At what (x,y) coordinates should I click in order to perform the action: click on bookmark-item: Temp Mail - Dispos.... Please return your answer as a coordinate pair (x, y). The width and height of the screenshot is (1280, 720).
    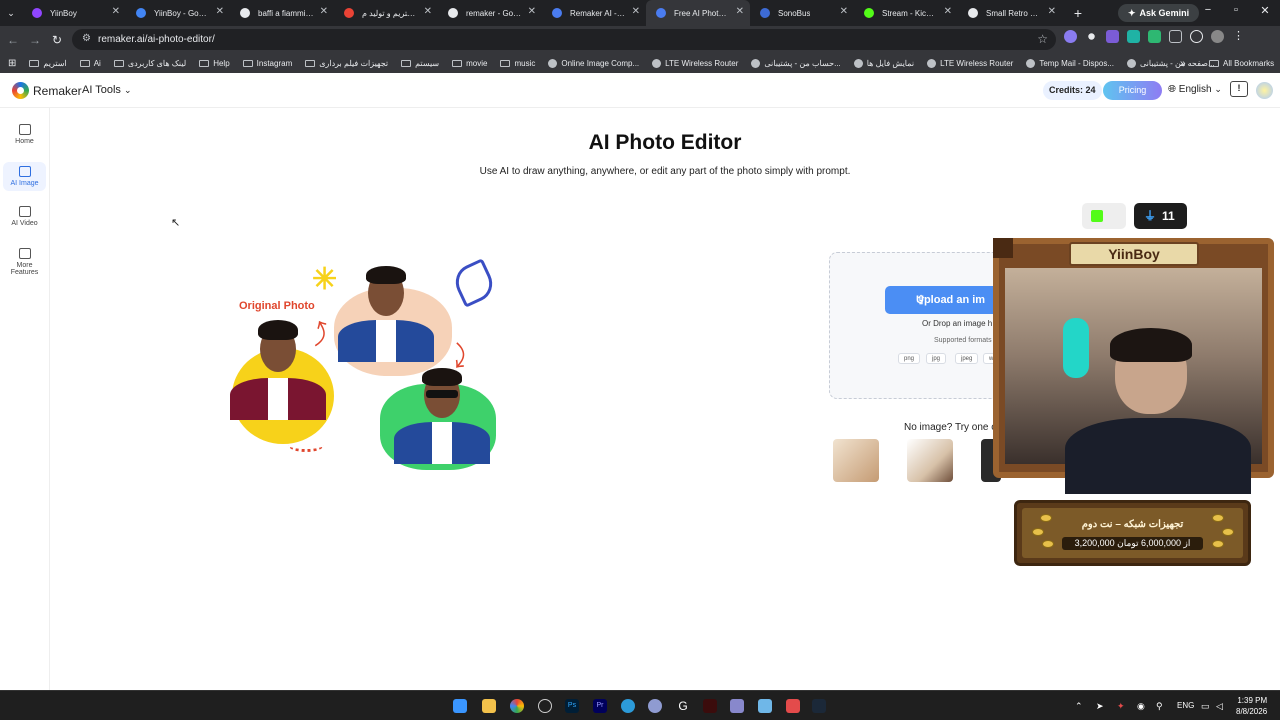
    Looking at the image, I should click on (1070, 63).